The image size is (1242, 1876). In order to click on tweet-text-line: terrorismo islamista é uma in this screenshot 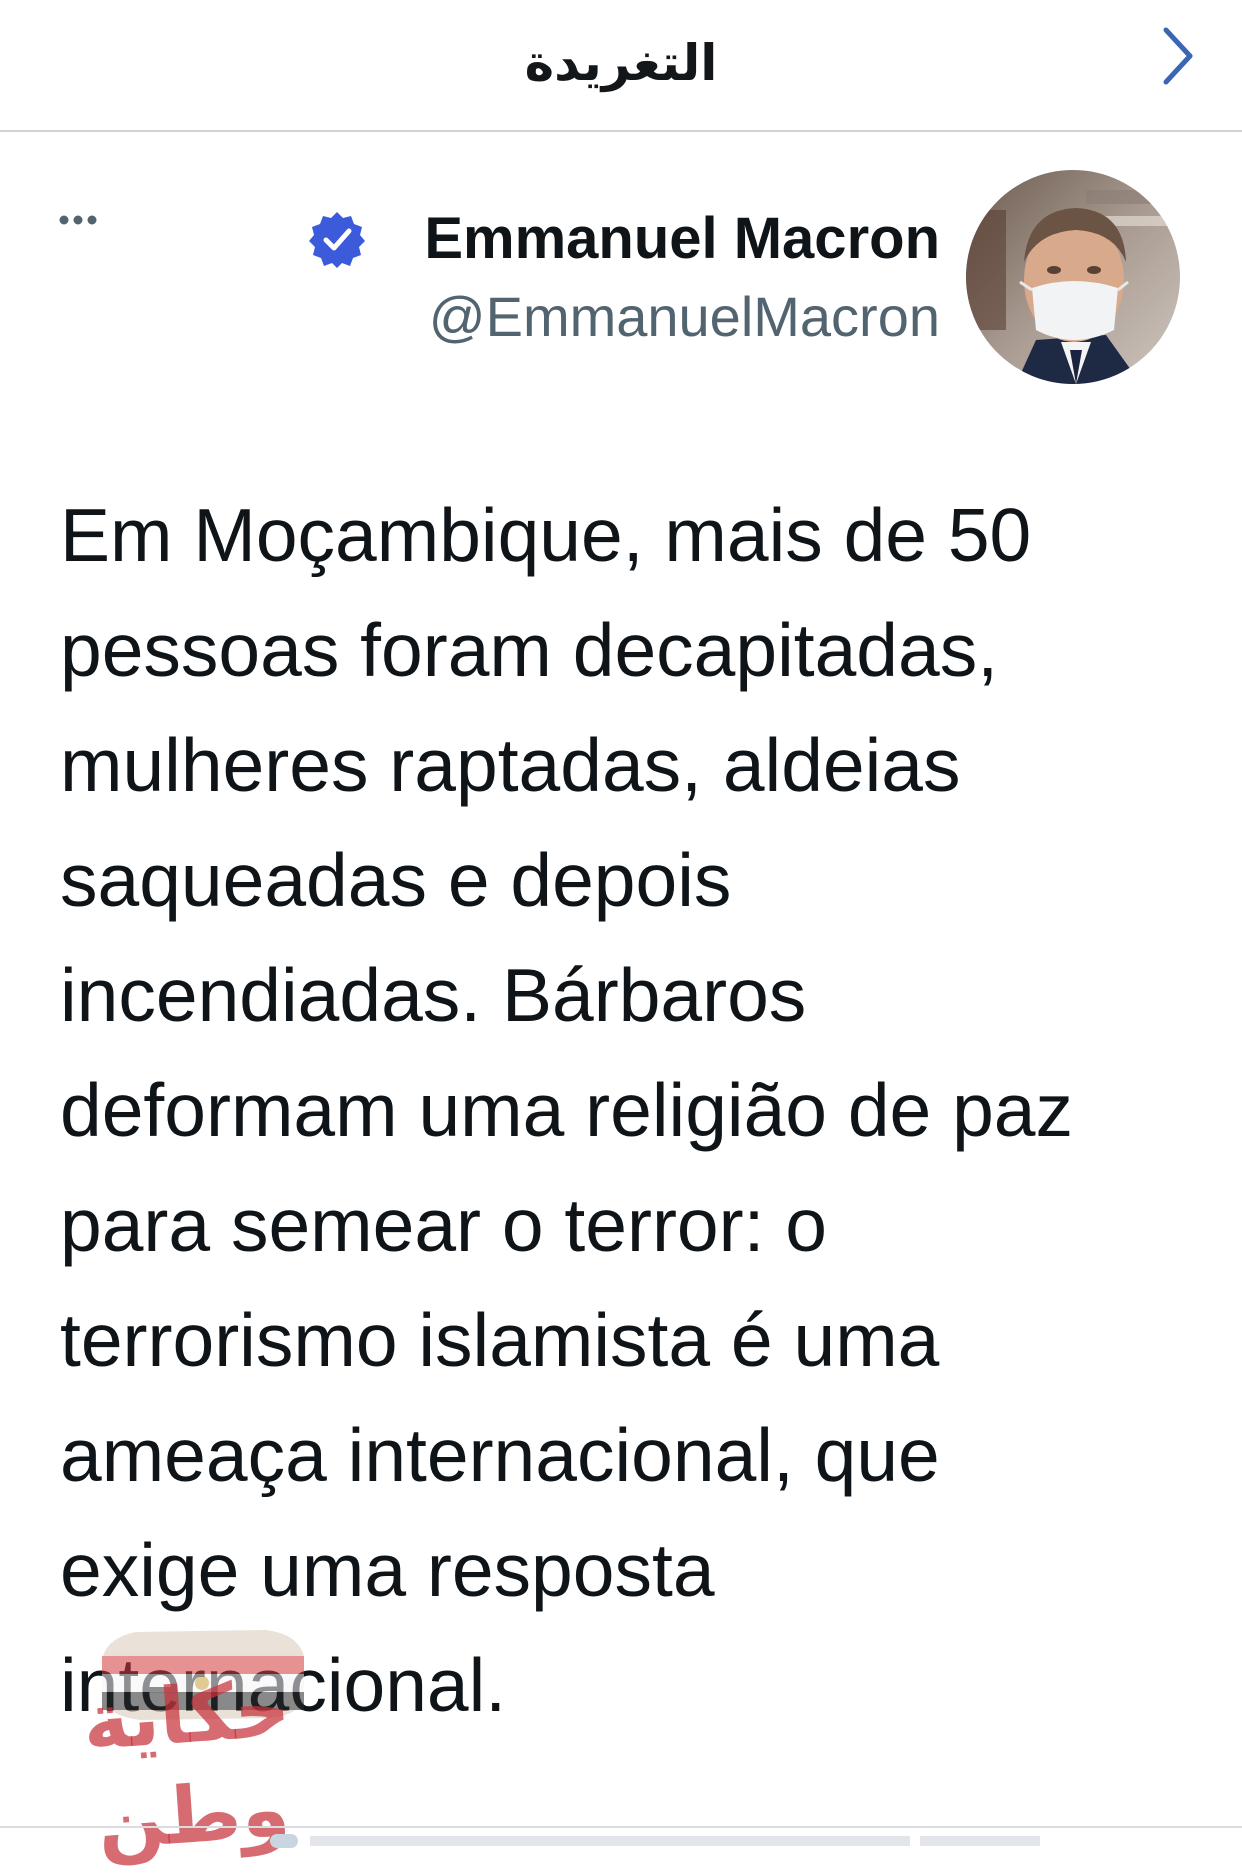, I will do `click(500, 1340)`.